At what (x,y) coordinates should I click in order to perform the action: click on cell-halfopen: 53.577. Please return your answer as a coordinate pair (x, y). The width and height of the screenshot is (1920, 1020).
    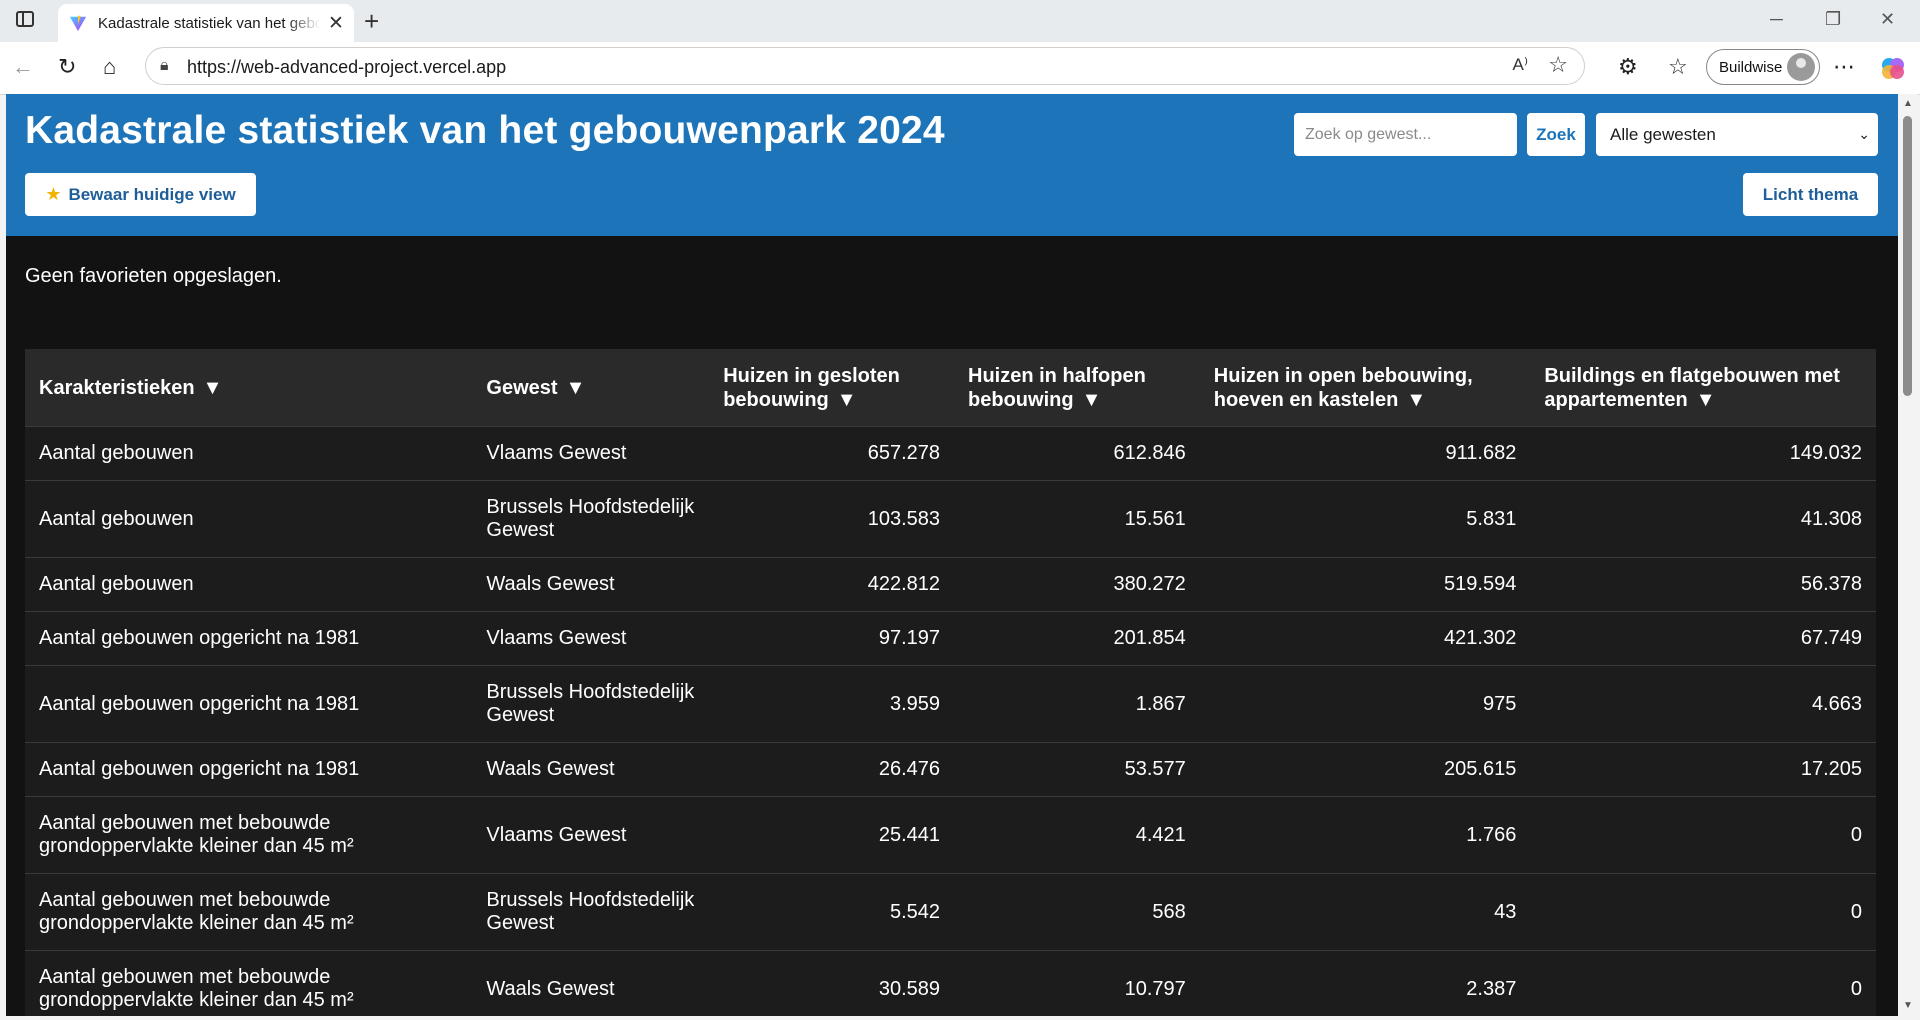
    Looking at the image, I should click on (1077, 769).